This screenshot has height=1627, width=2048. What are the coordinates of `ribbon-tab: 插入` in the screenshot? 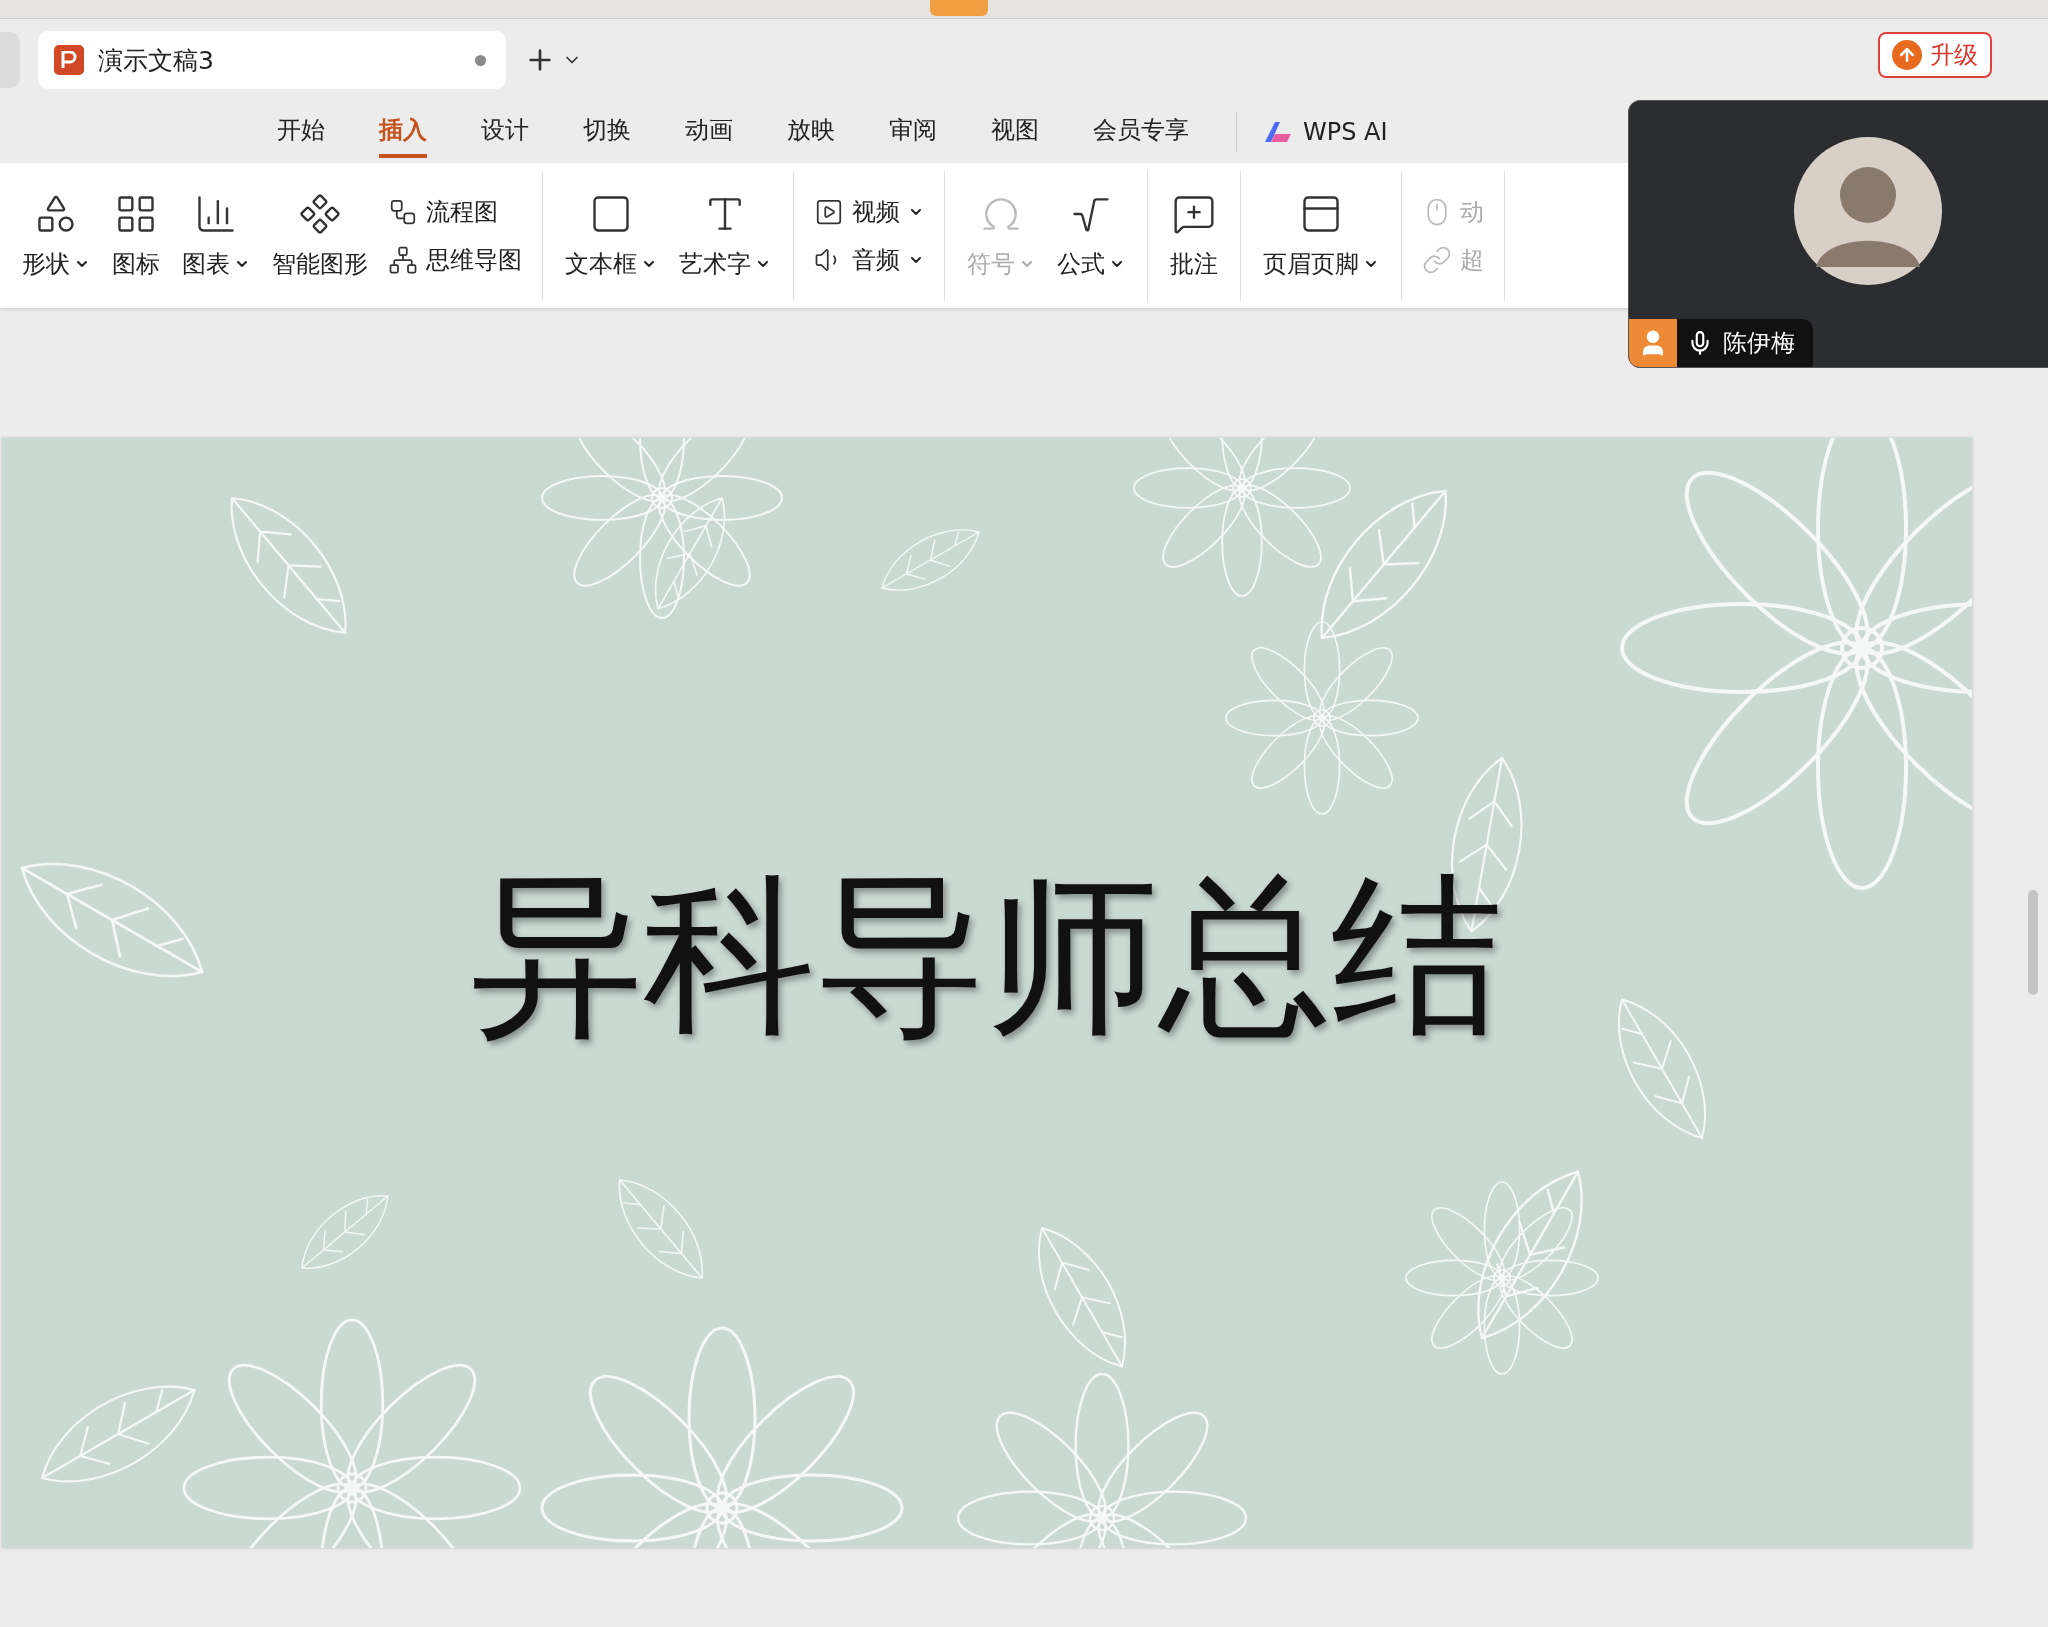 It's located at (403, 132).